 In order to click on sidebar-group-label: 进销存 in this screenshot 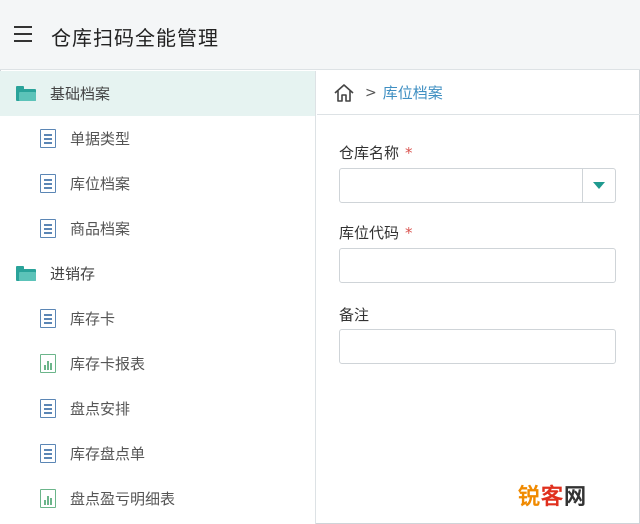, I will do `click(73, 274)`.